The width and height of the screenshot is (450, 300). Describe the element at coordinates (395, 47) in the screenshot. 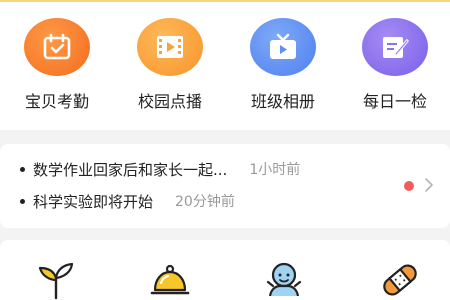

I see `note-edit-icon` at that location.